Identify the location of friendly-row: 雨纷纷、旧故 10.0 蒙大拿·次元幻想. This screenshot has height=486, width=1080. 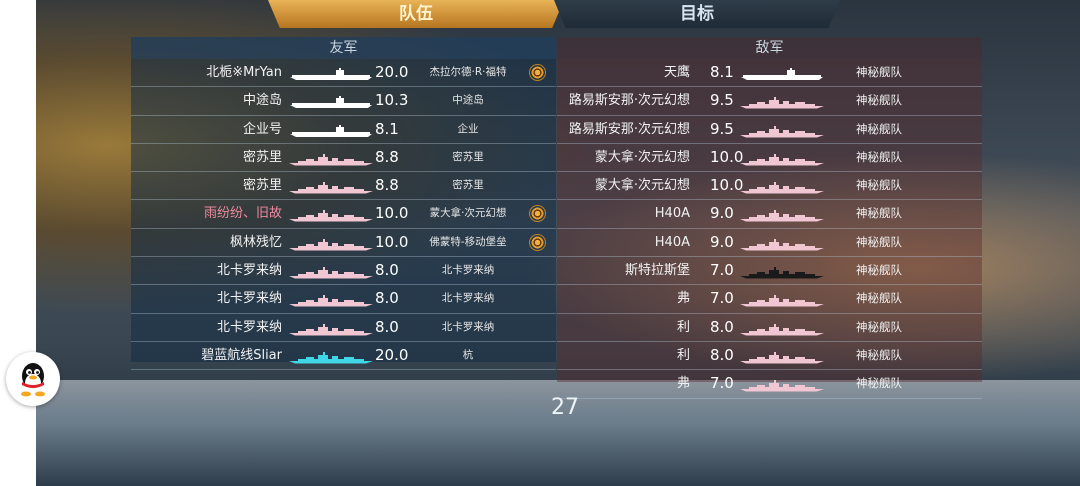
(343, 214).